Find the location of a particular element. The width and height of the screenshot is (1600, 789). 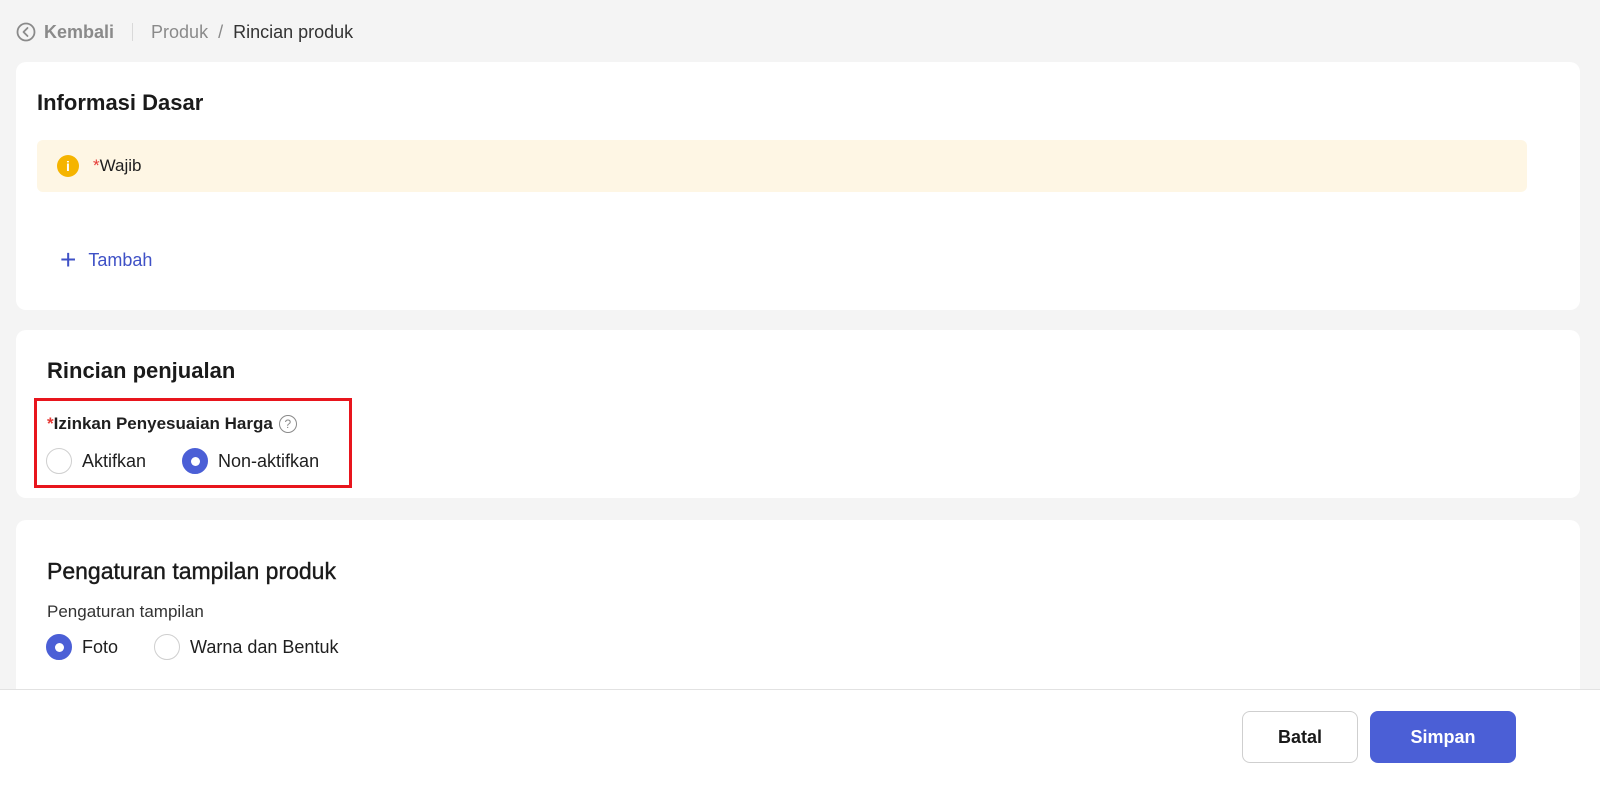

back-label: Kembali is located at coordinates (79, 31).